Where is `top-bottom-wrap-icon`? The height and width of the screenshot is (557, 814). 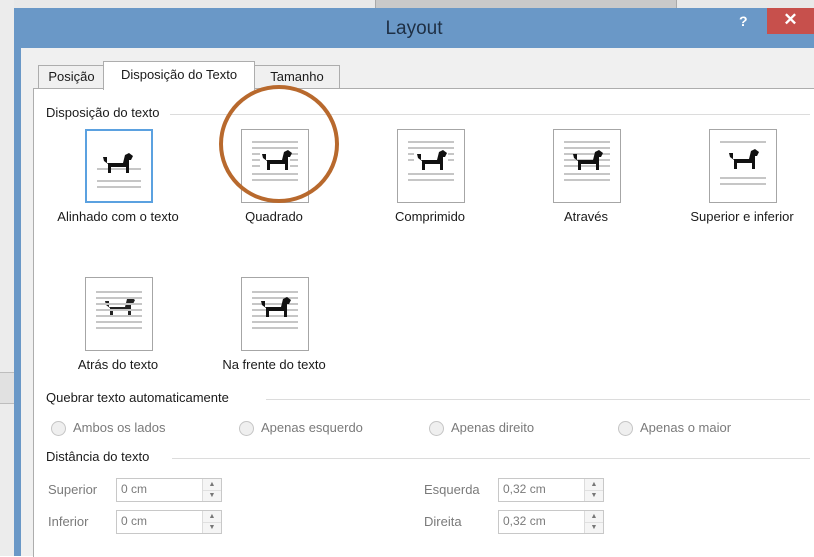 top-bottom-wrap-icon is located at coordinates (743, 166).